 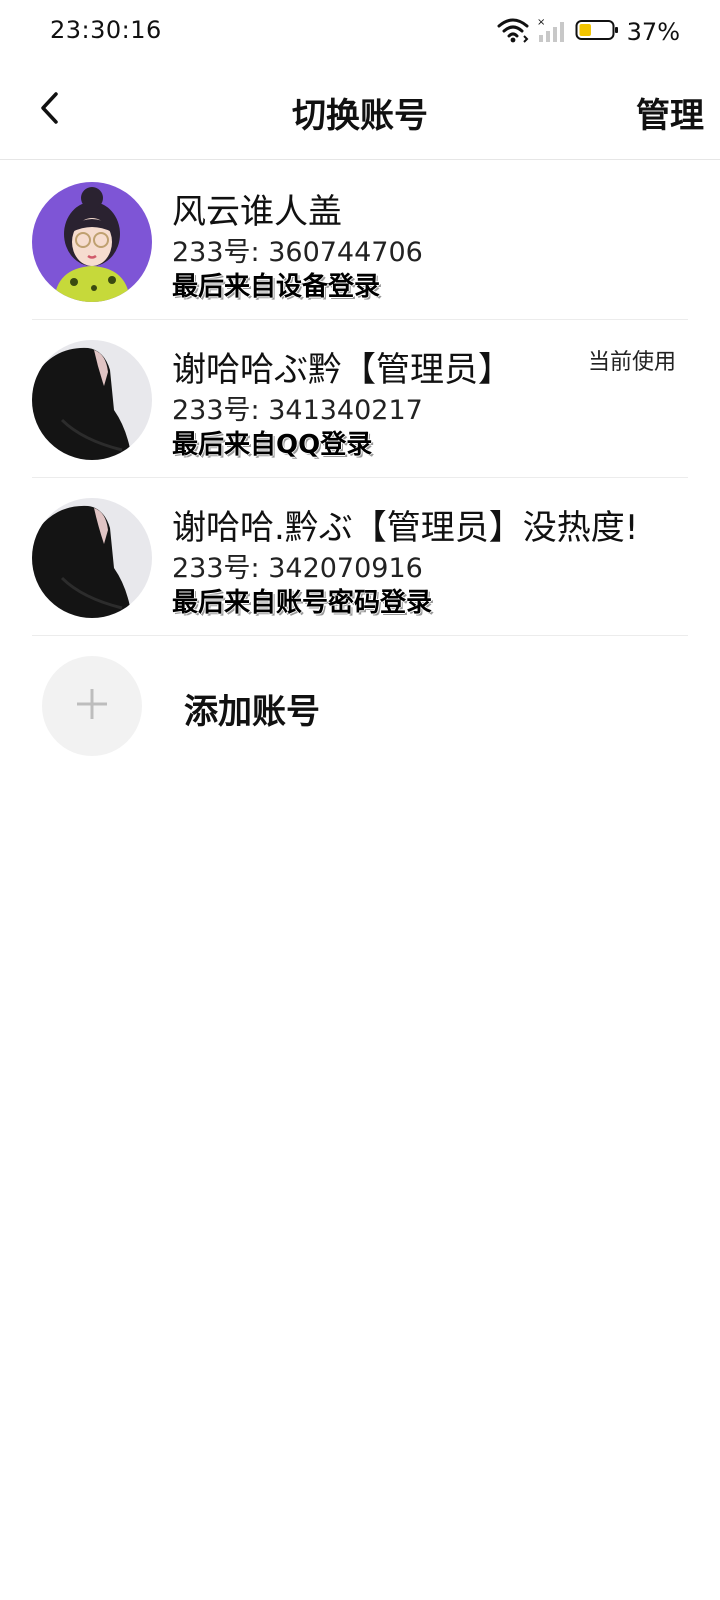 What do you see at coordinates (670, 112) in the screenshot?
I see `manage-button: 管理` at bounding box center [670, 112].